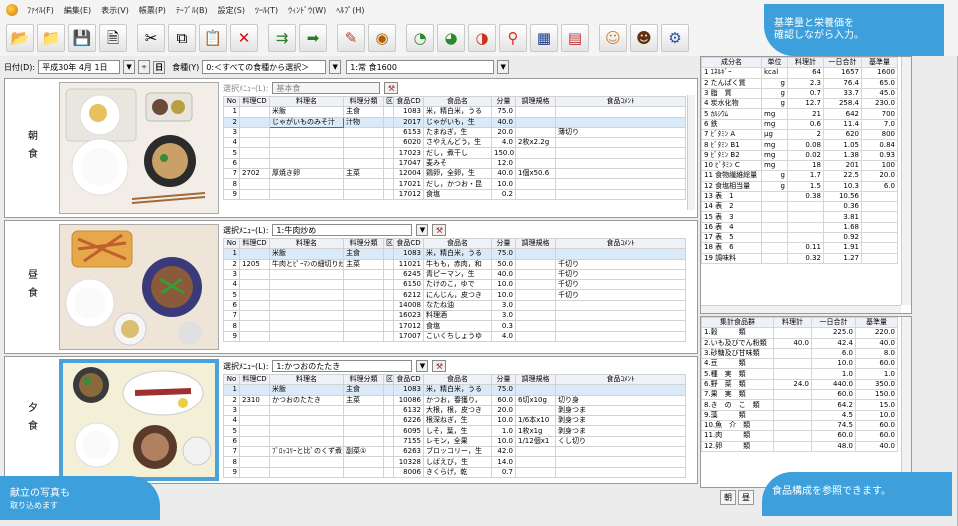 The image size is (958, 526). I want to click on menu-window: ｳｨﾝﾄﾞｳ(W), so click(307, 10).